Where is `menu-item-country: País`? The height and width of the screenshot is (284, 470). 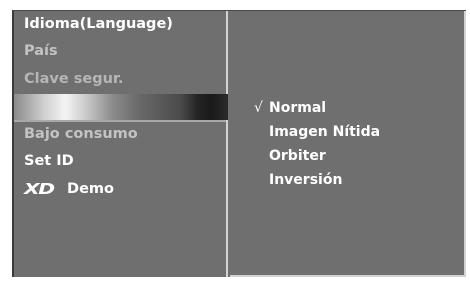 menu-item-country: País is located at coordinates (41, 51).